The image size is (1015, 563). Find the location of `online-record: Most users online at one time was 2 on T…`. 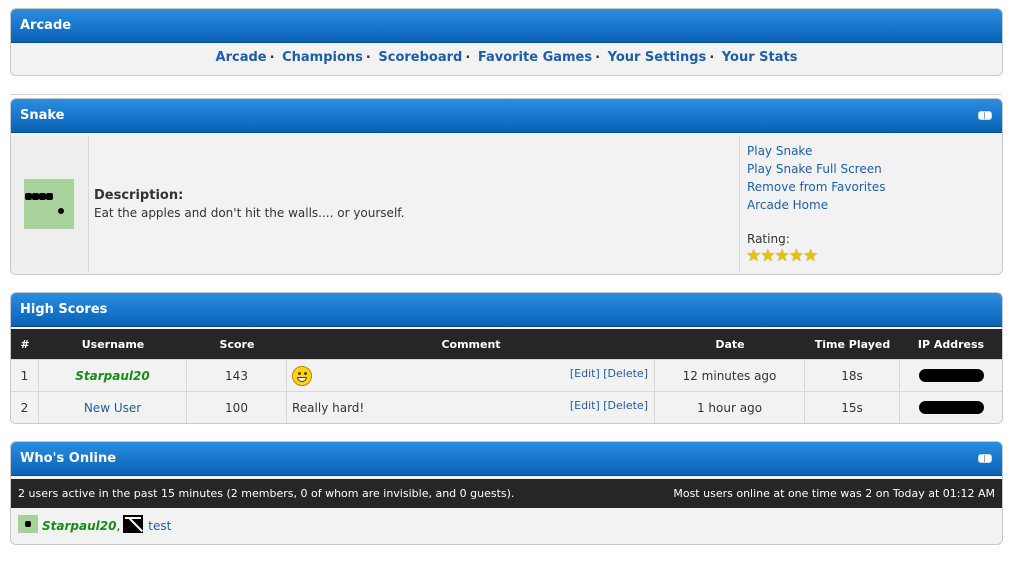

online-record: Most users online at one time was 2 on T… is located at coordinates (834, 493).